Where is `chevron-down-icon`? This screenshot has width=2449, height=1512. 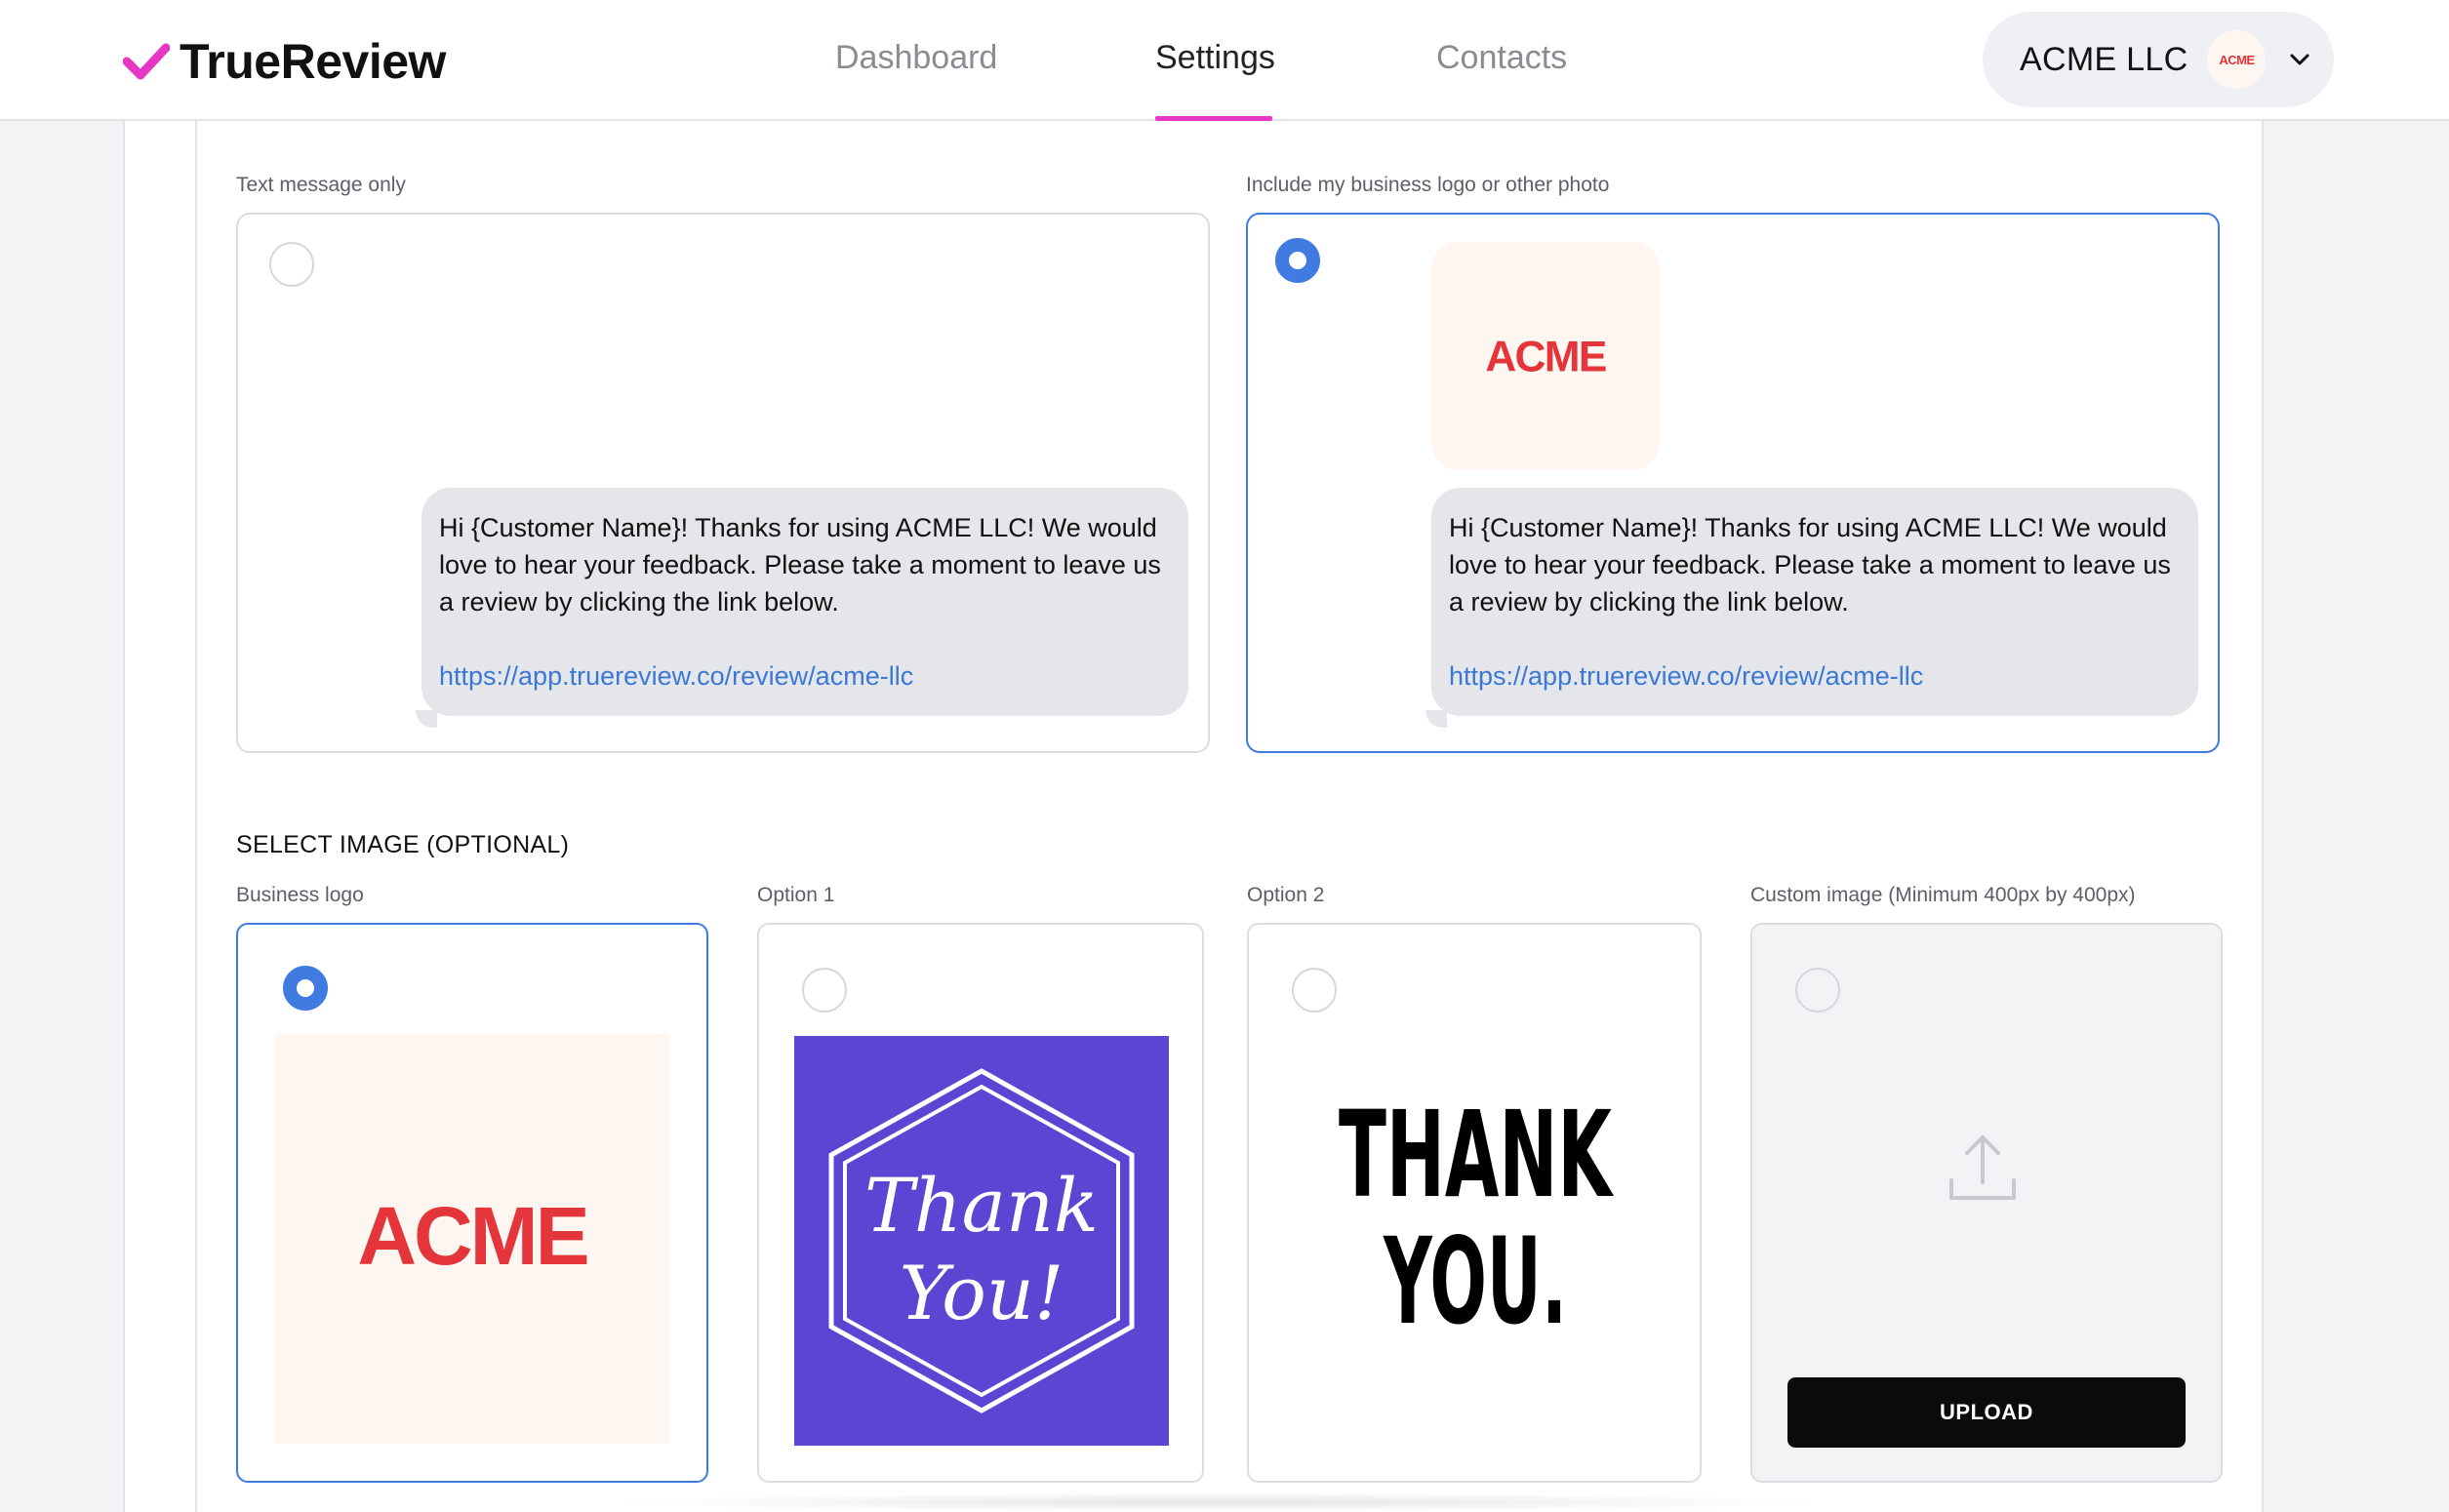
chevron-down-icon is located at coordinates (2299, 59).